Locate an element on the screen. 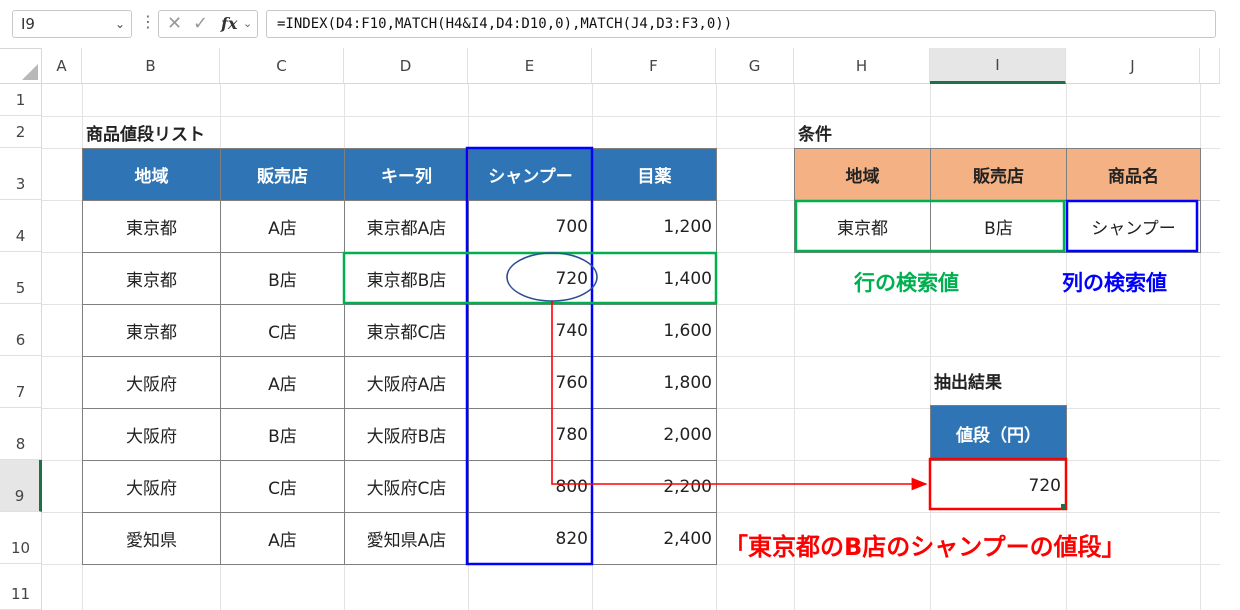 Image resolution: width=1240 pixels, height=610 pixels. column-header-i: I is located at coordinates (998, 66).